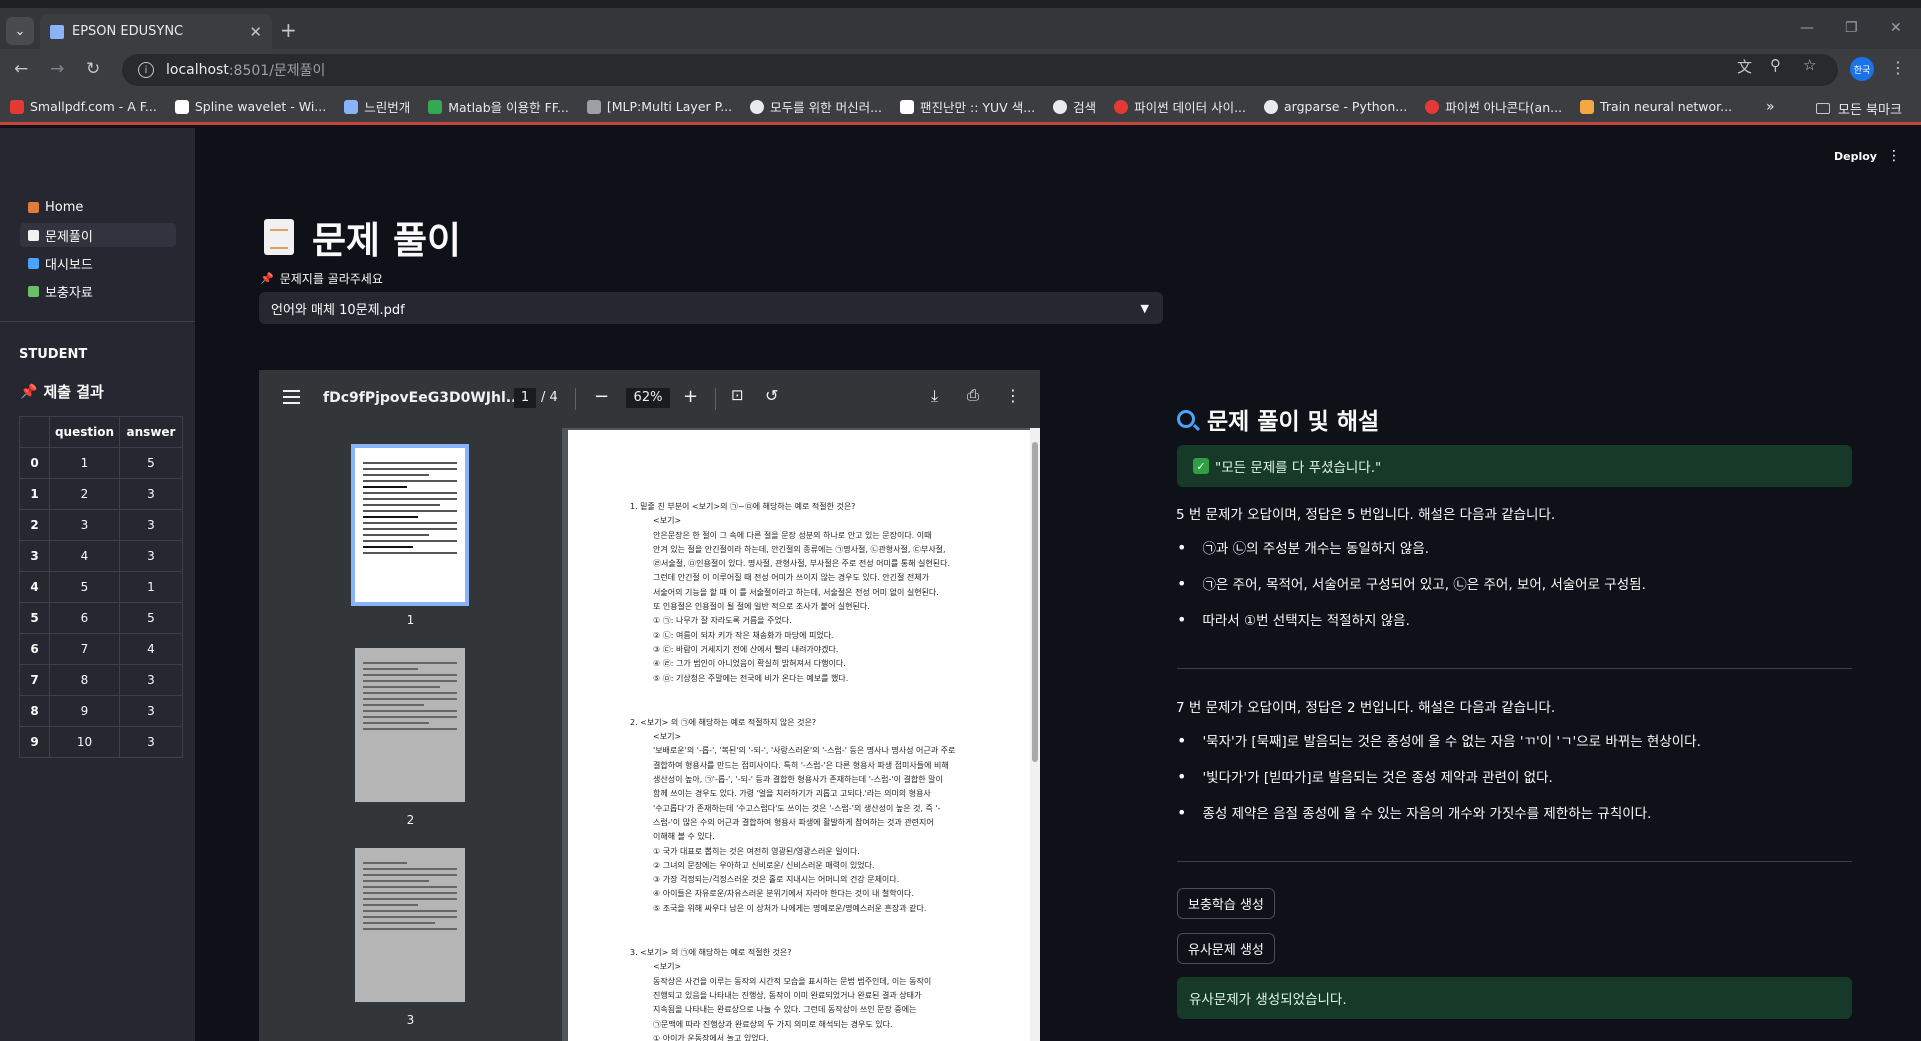 The width and height of the screenshot is (1921, 1041). Describe the element at coordinates (57, 69) in the screenshot. I see `forward-icon: →` at that location.